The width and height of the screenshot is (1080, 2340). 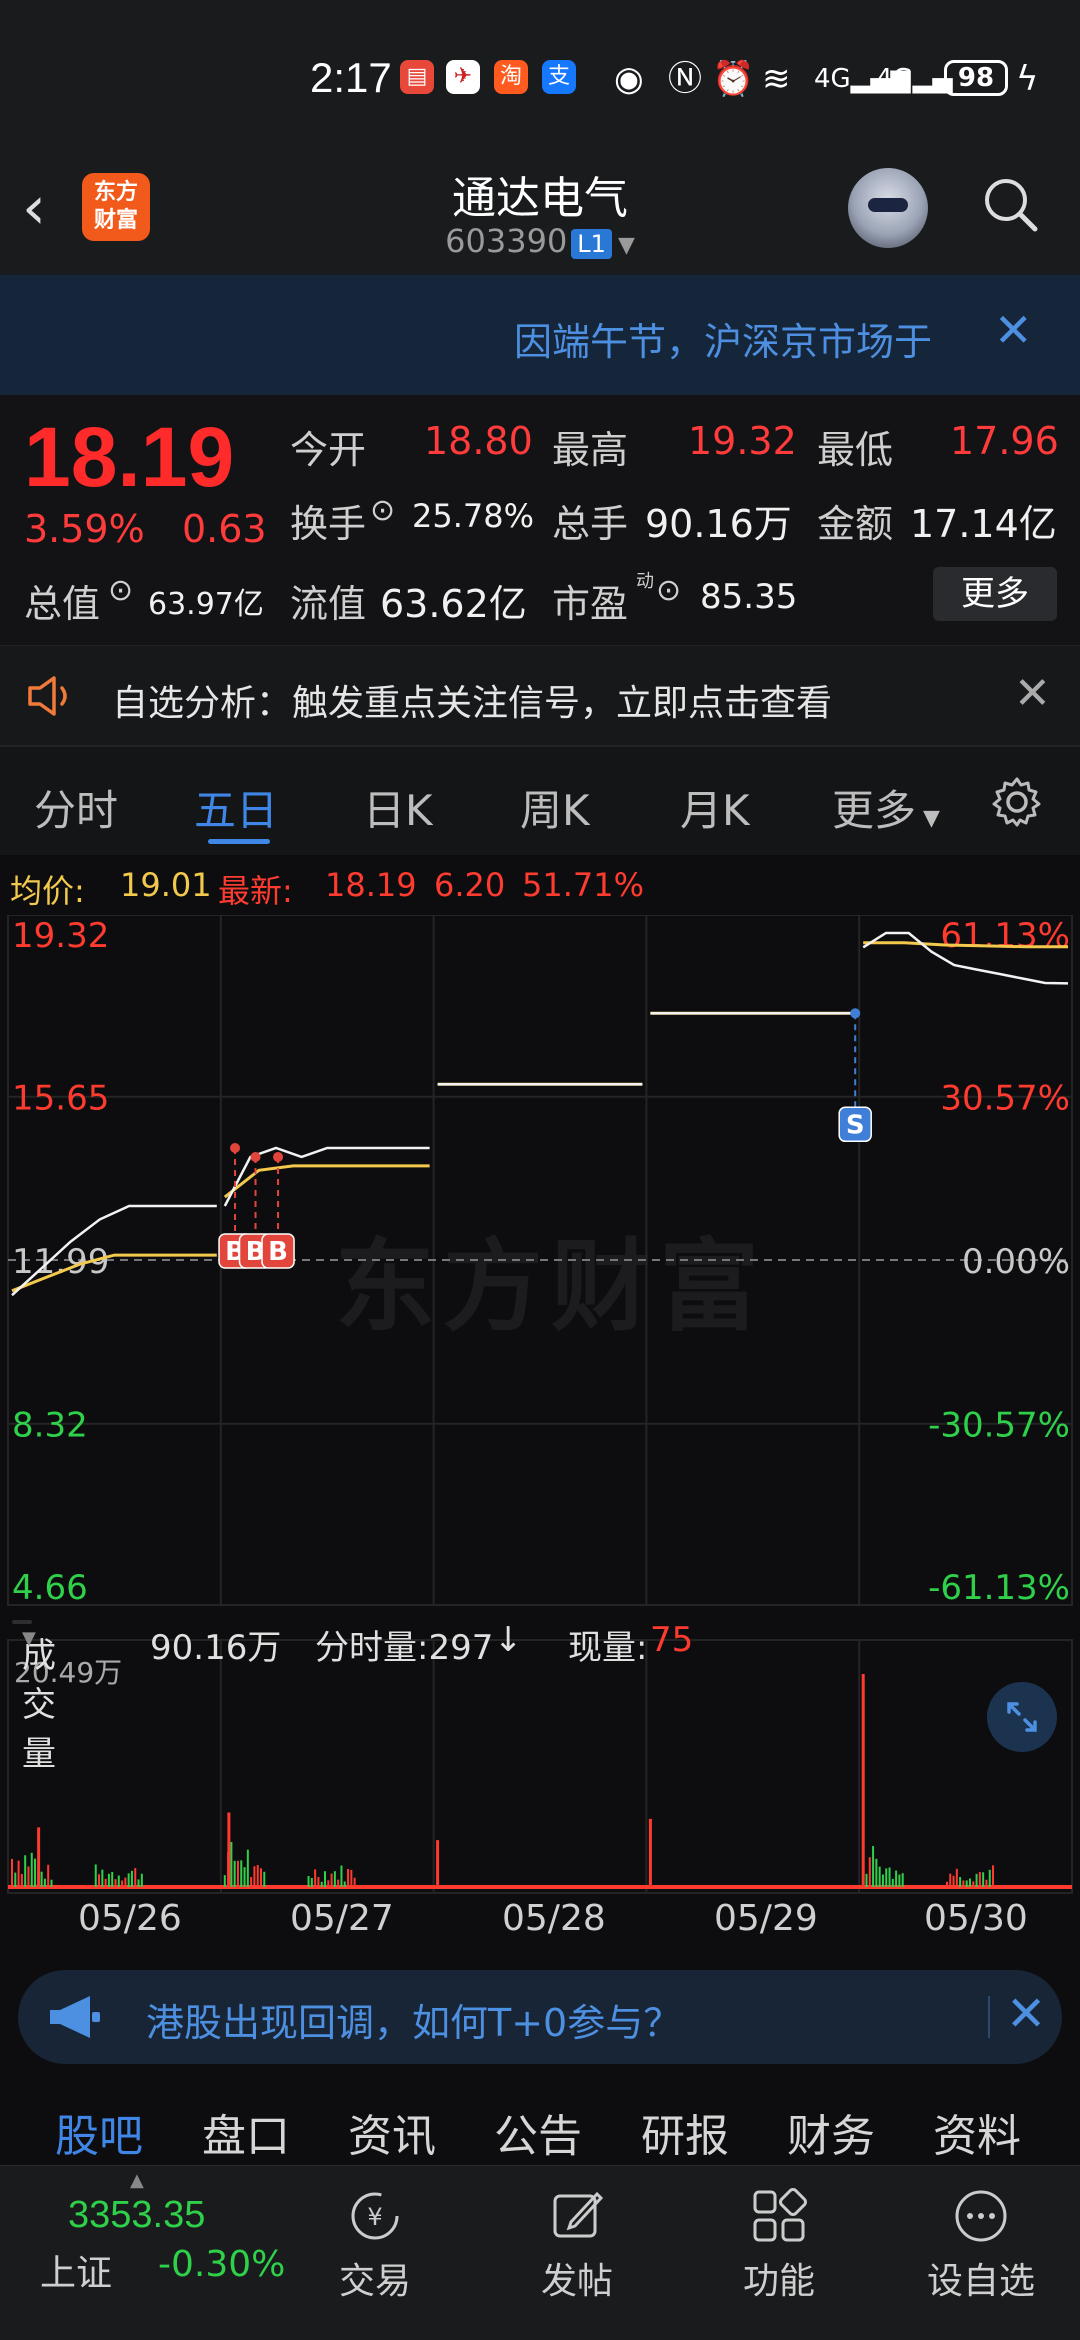 What do you see at coordinates (166, 885) in the screenshot?
I see `avg-value: 19.01` at bounding box center [166, 885].